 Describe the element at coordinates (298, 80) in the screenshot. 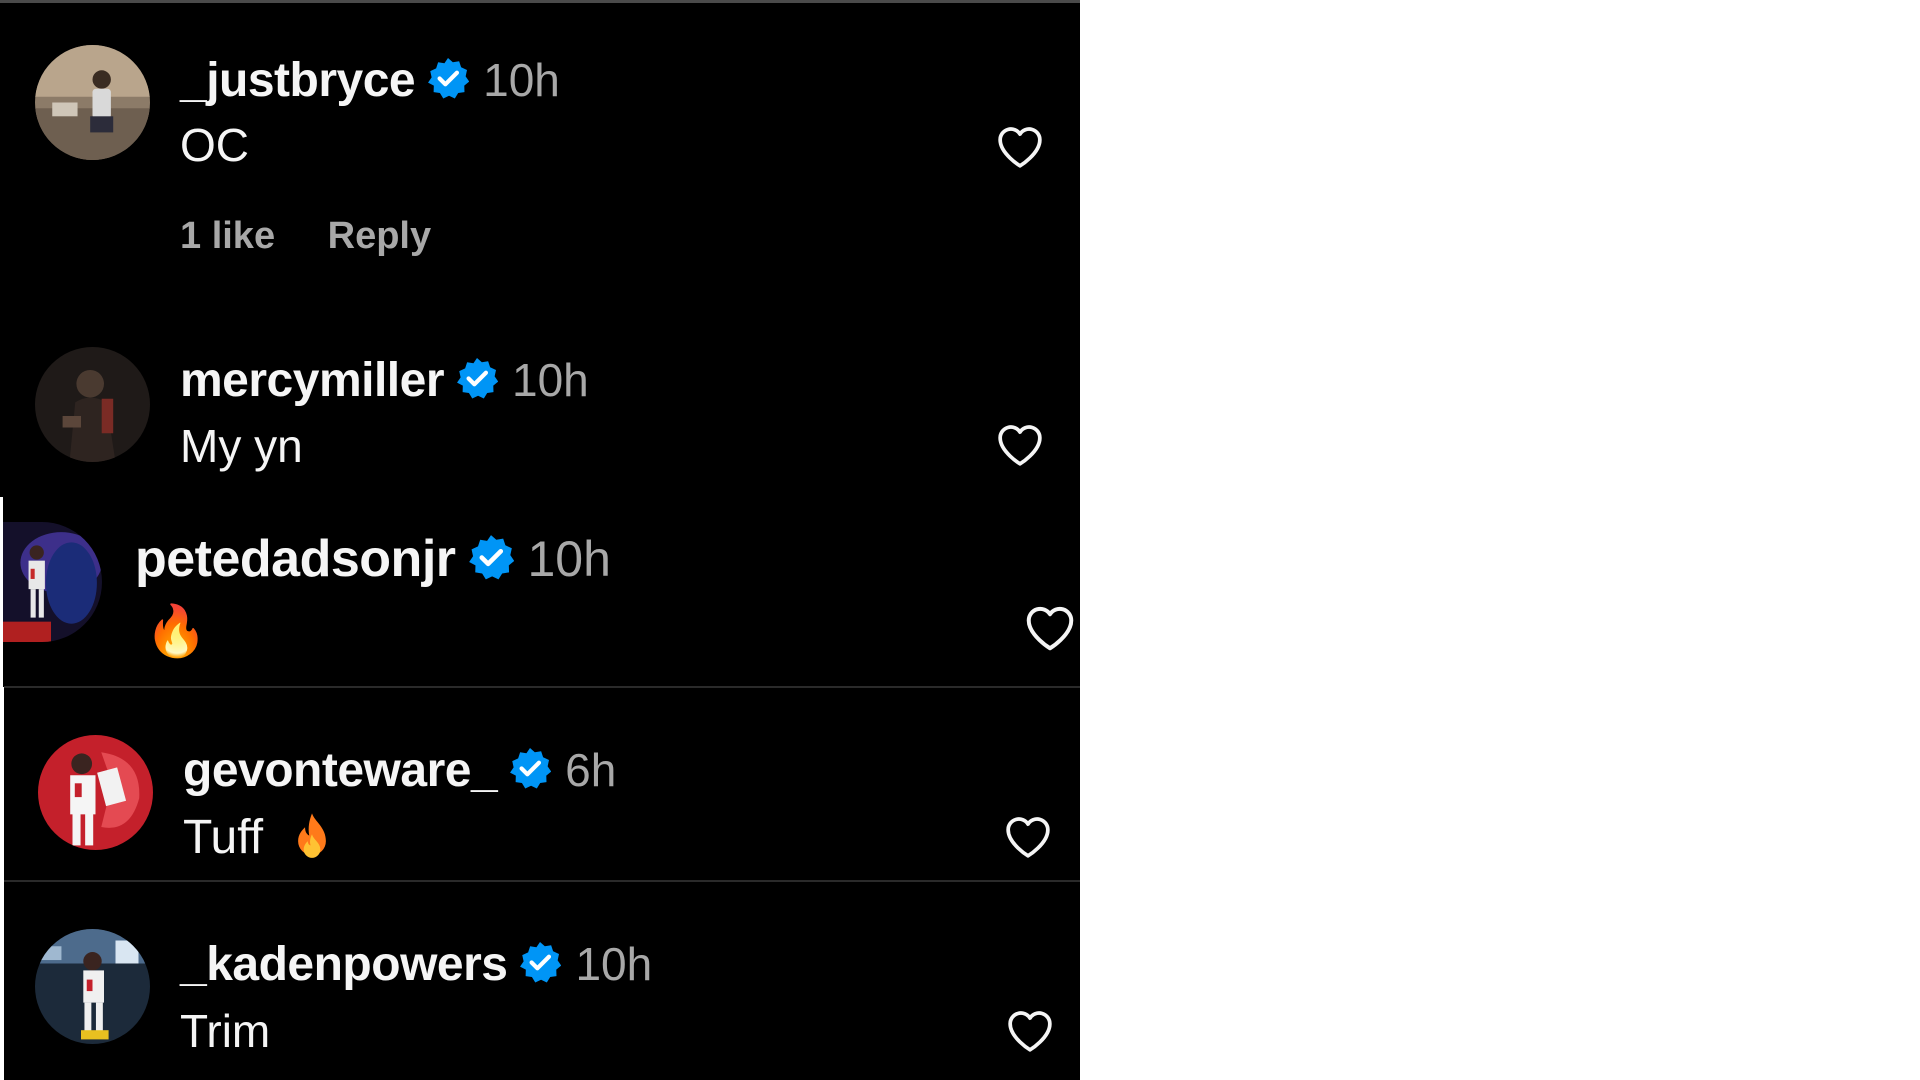

I see `username: _justbryce` at that location.